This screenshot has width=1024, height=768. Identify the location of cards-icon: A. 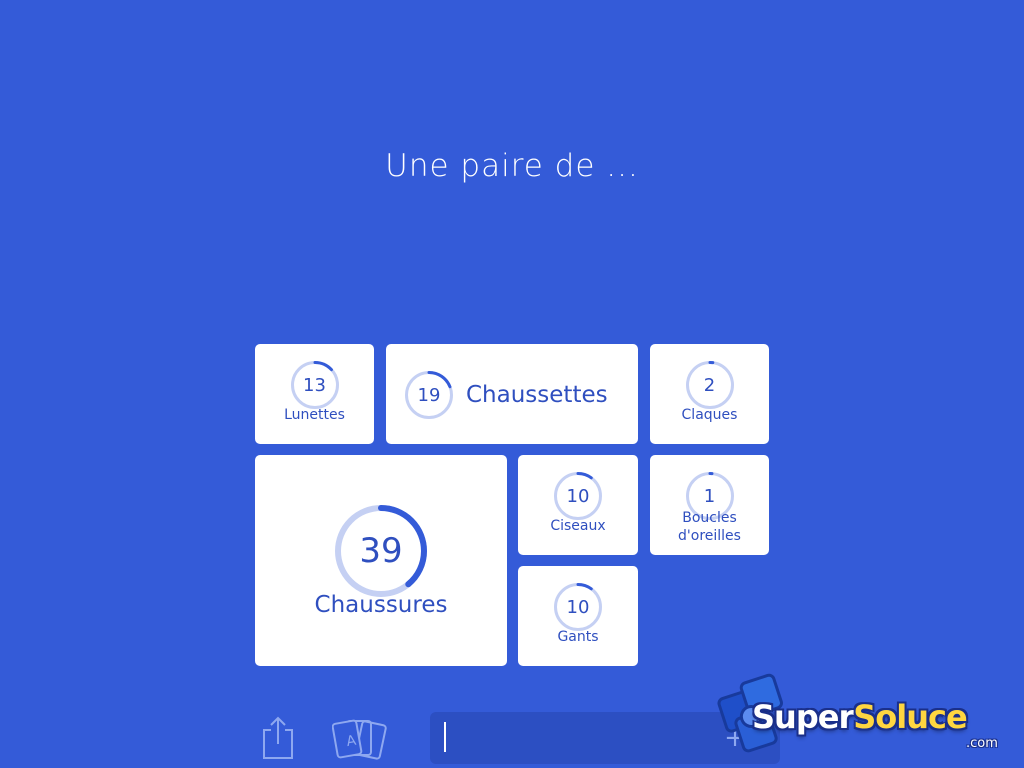
(361, 738).